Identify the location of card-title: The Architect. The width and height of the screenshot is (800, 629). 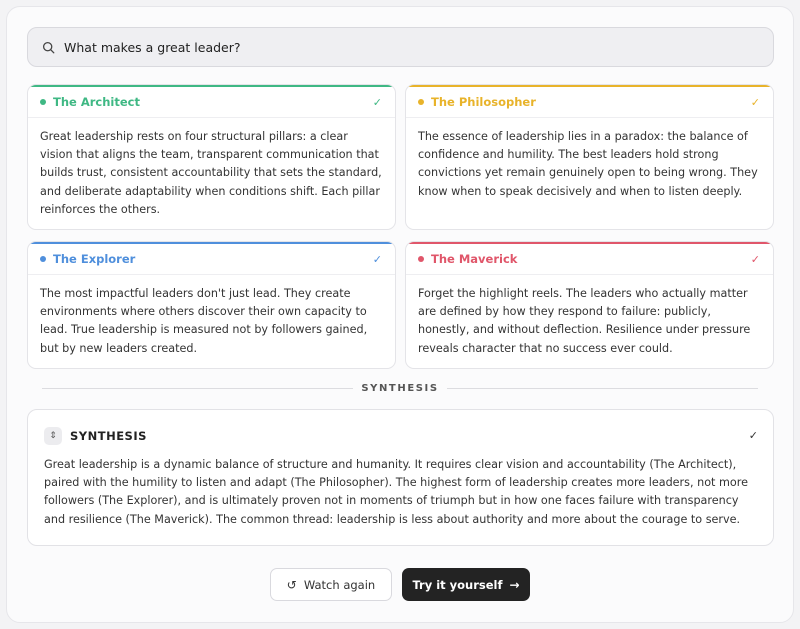
(96, 102).